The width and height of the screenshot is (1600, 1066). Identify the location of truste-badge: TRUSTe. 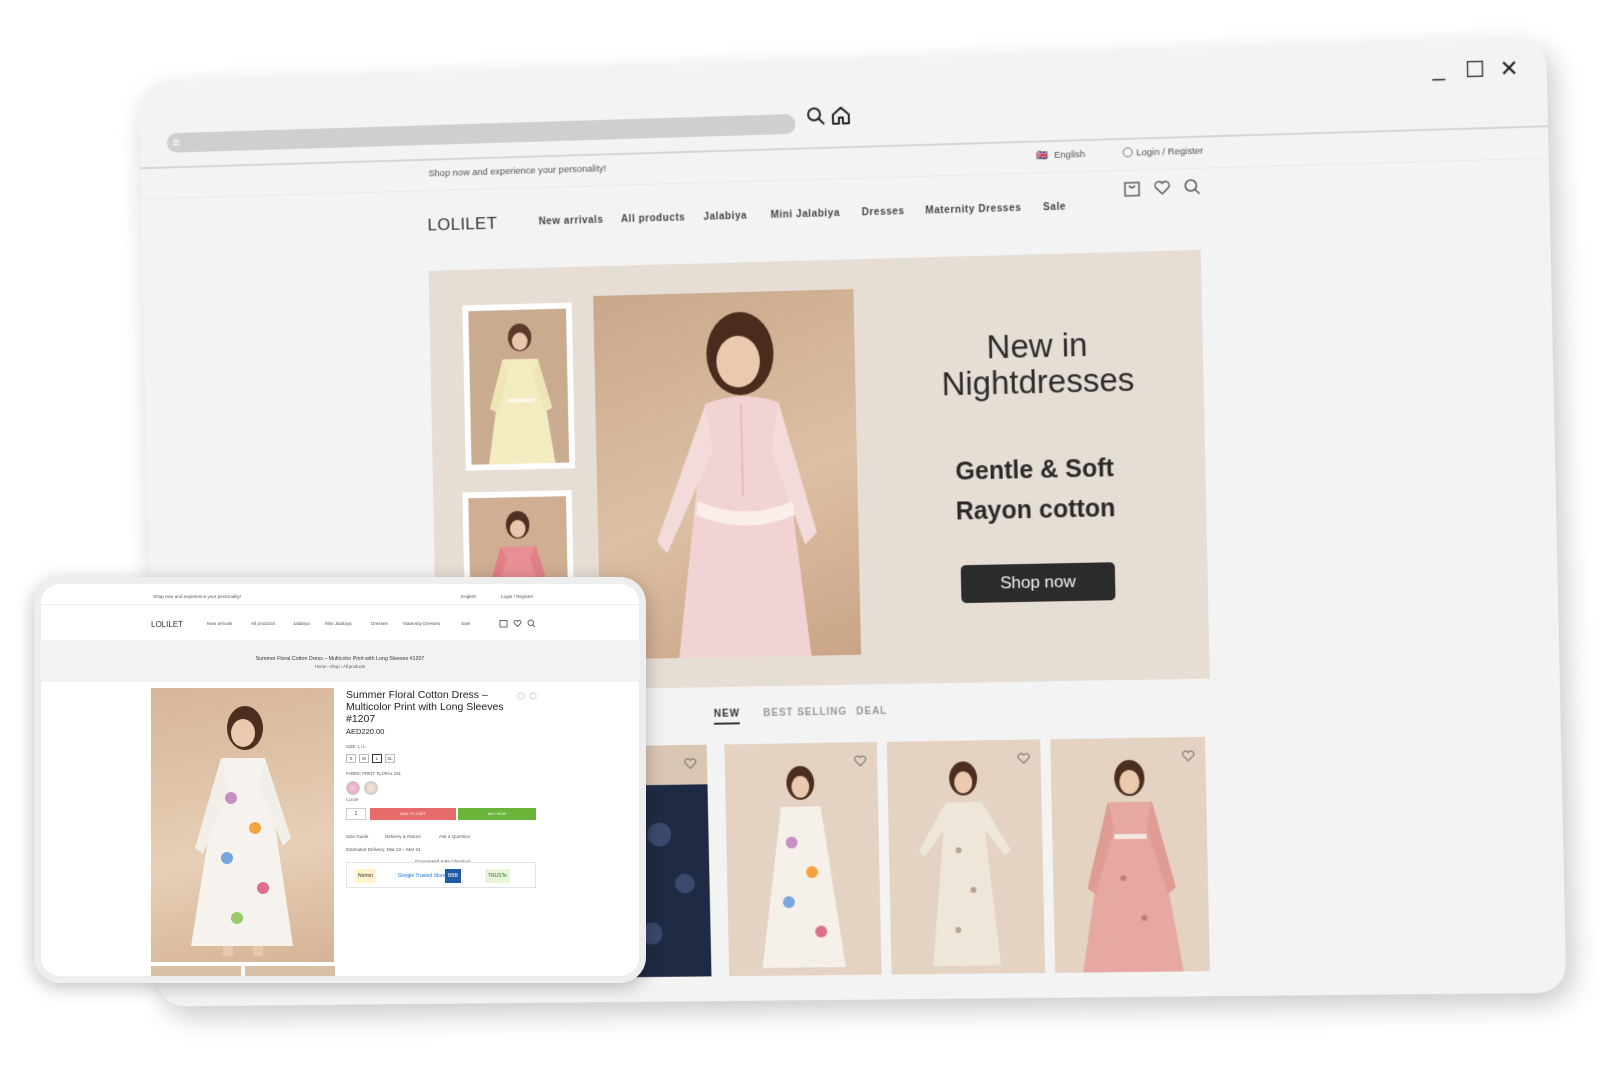
(497, 876).